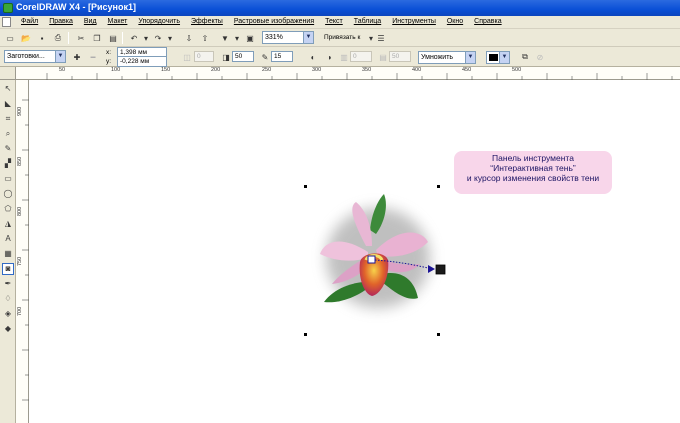  Describe the element at coordinates (8, 284) in the screenshot. I see `eyedropper-tool-icon: ✒` at that location.